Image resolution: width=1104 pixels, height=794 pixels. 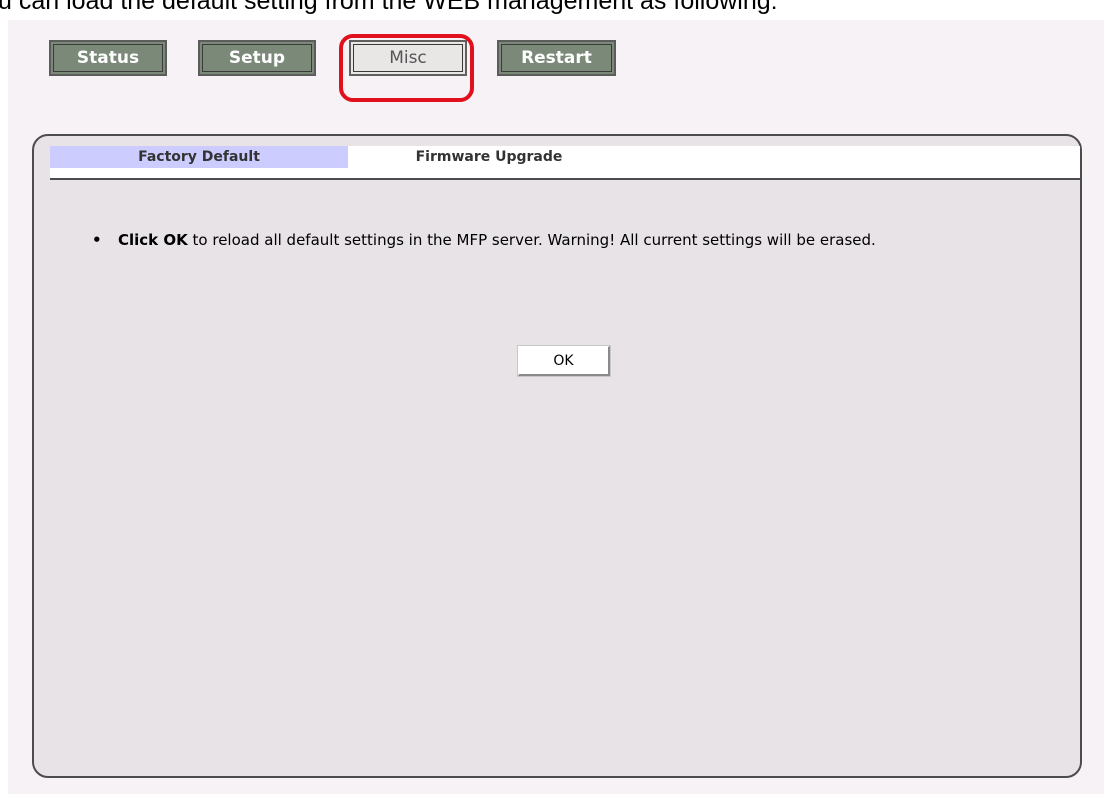 I want to click on sub-tab-bar: Factory Default Firmware Upgrade, so click(x=565, y=163).